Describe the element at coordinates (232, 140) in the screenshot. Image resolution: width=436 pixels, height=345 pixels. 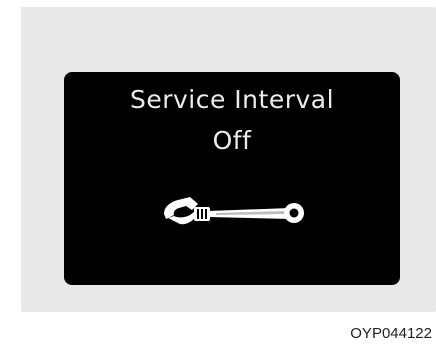
I see `service-interval-status: Off` at that location.